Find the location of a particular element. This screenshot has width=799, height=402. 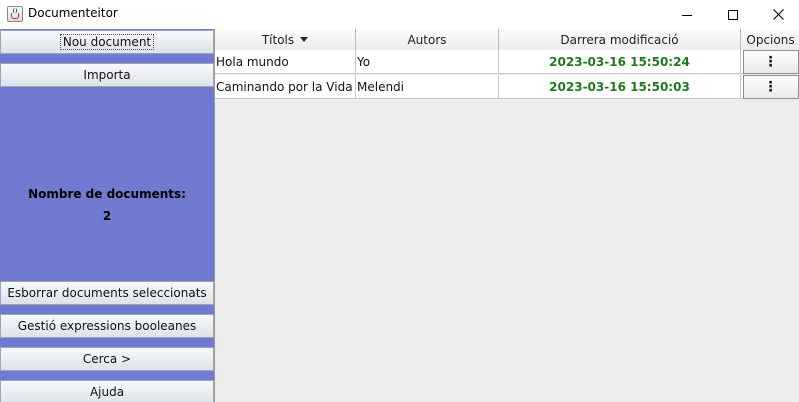

column-header-authors: Autors is located at coordinates (427, 39).